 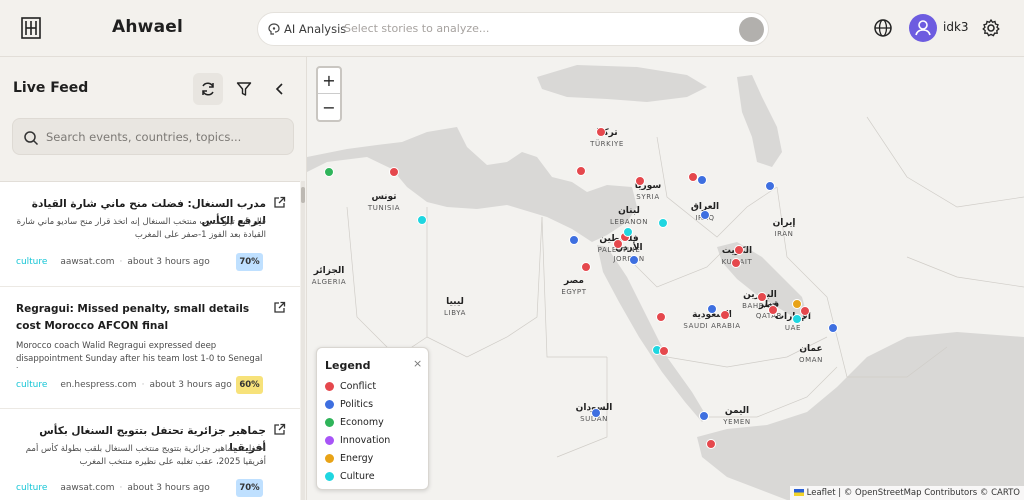 I want to click on username: idk3, so click(x=956, y=27).